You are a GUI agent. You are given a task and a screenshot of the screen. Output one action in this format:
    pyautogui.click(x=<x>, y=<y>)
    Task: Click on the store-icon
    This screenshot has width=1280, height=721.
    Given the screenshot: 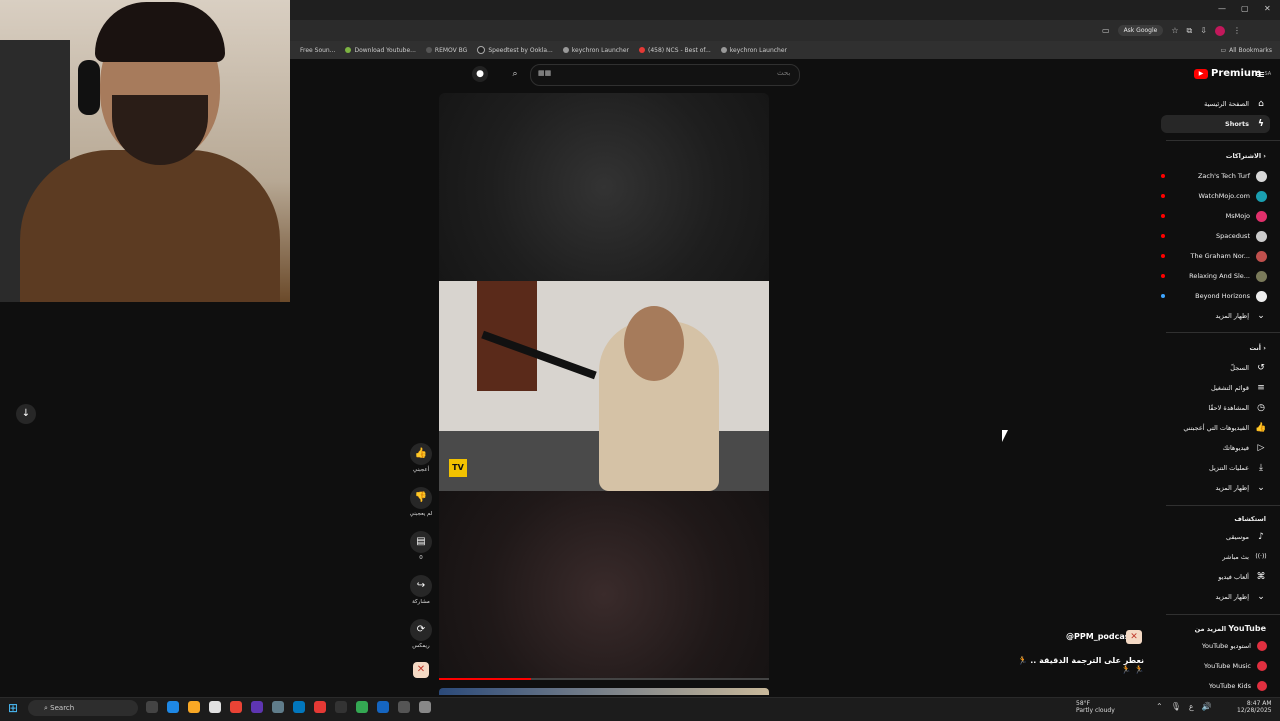 What is the action you would take?
    pyautogui.click(x=215, y=707)
    